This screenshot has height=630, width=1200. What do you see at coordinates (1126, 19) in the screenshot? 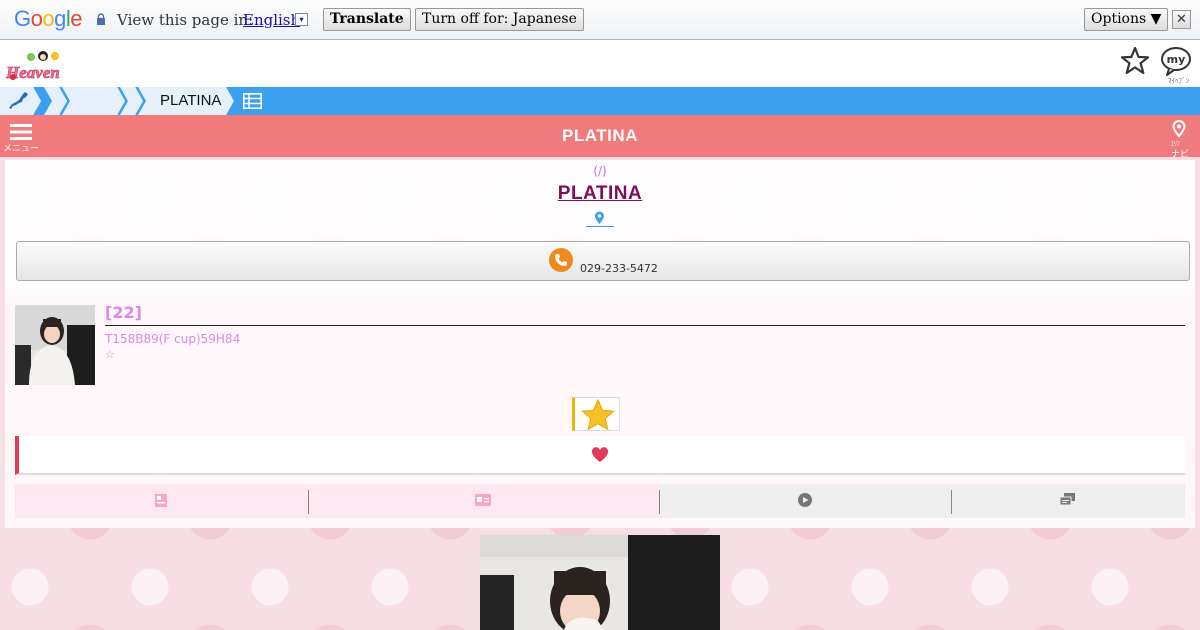
I see `options-button: Options ▼` at bounding box center [1126, 19].